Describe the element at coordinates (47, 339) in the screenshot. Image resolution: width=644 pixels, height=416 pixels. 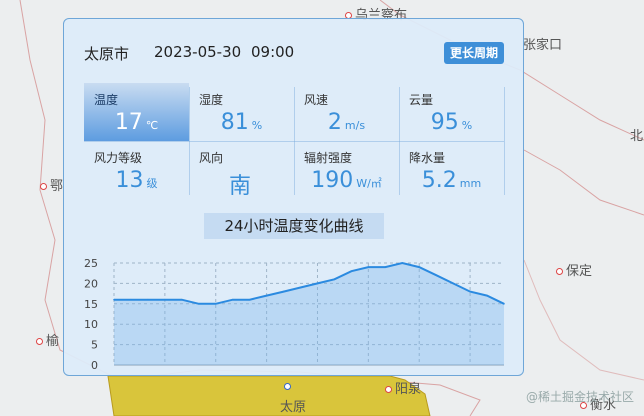
I see `city-label: 榆` at that location.